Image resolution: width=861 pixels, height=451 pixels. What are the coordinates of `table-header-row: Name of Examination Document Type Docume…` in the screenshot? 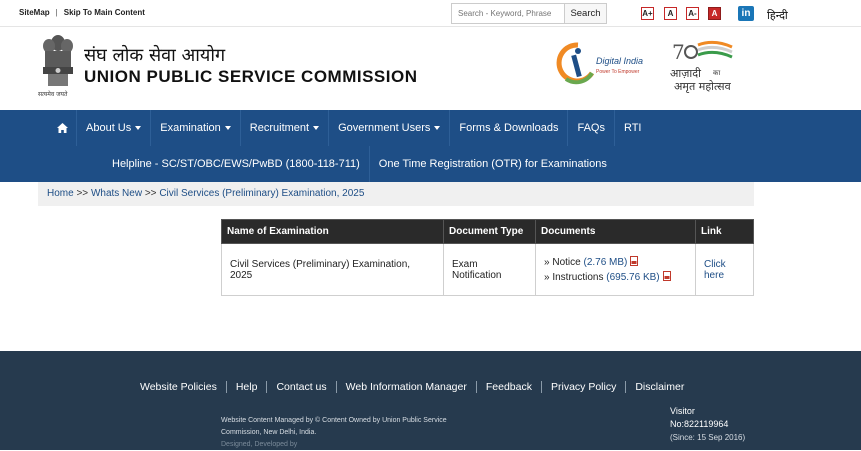 It's located at (487, 231).